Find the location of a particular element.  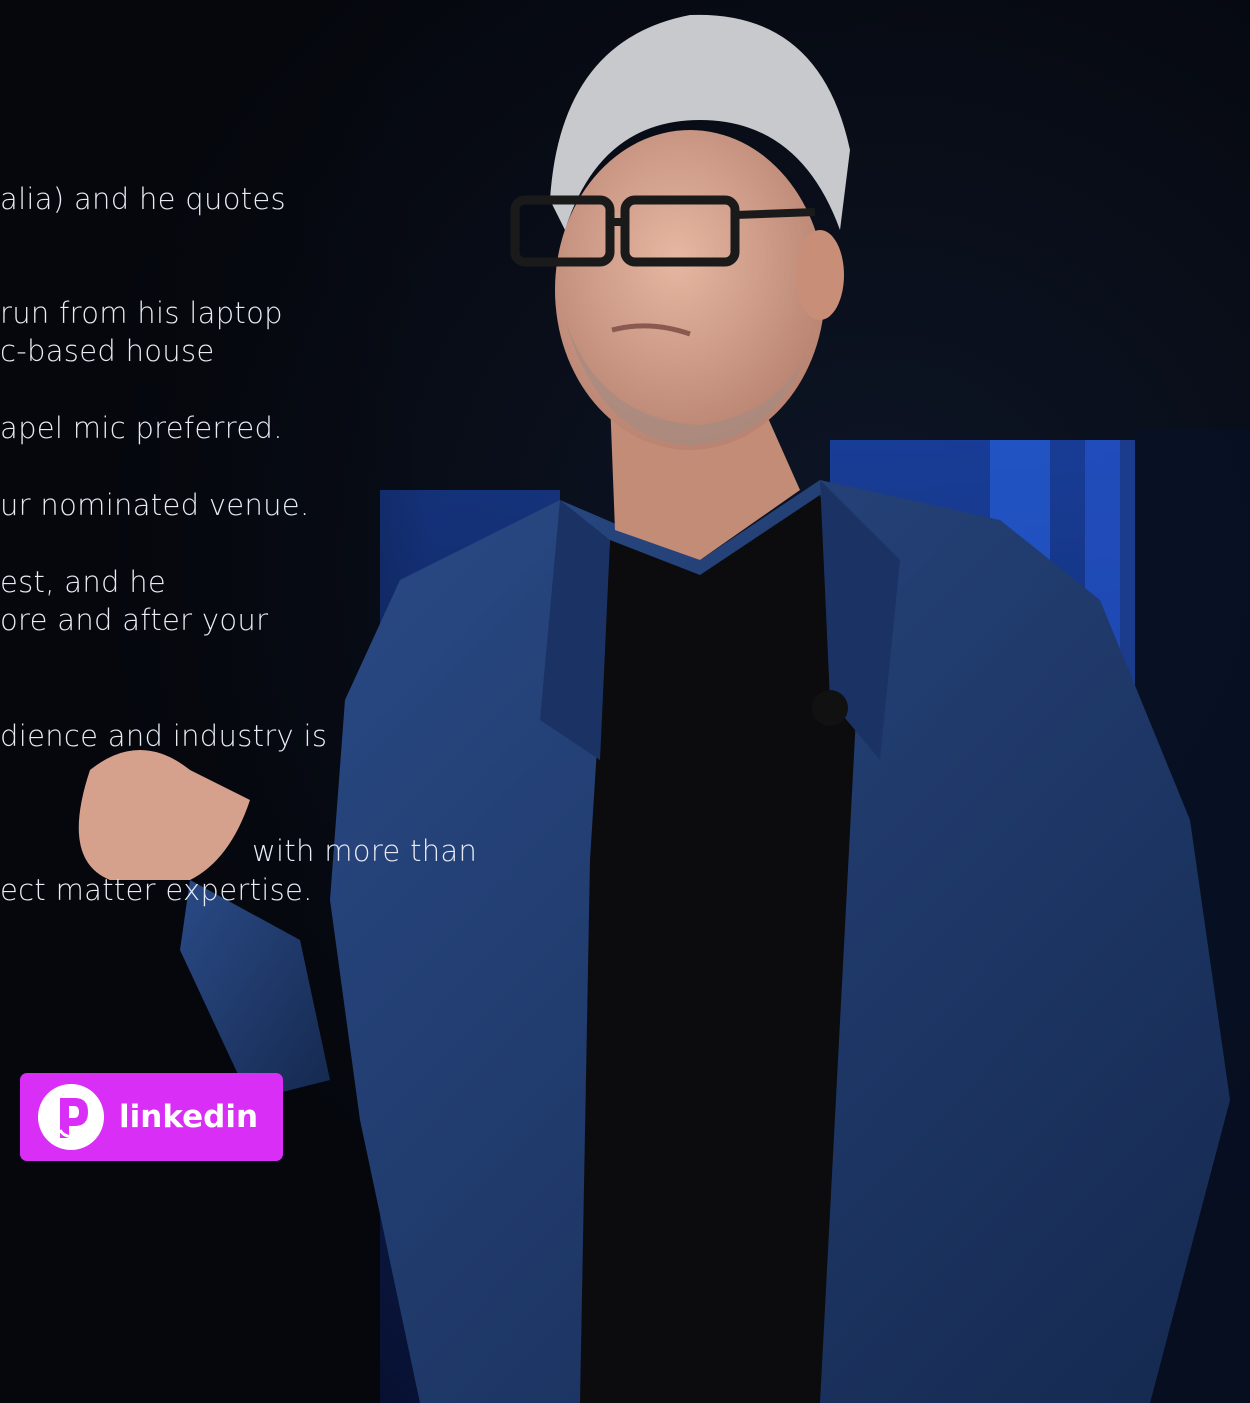

bio-line: ur nominated venue. is located at coordinates (155, 505).